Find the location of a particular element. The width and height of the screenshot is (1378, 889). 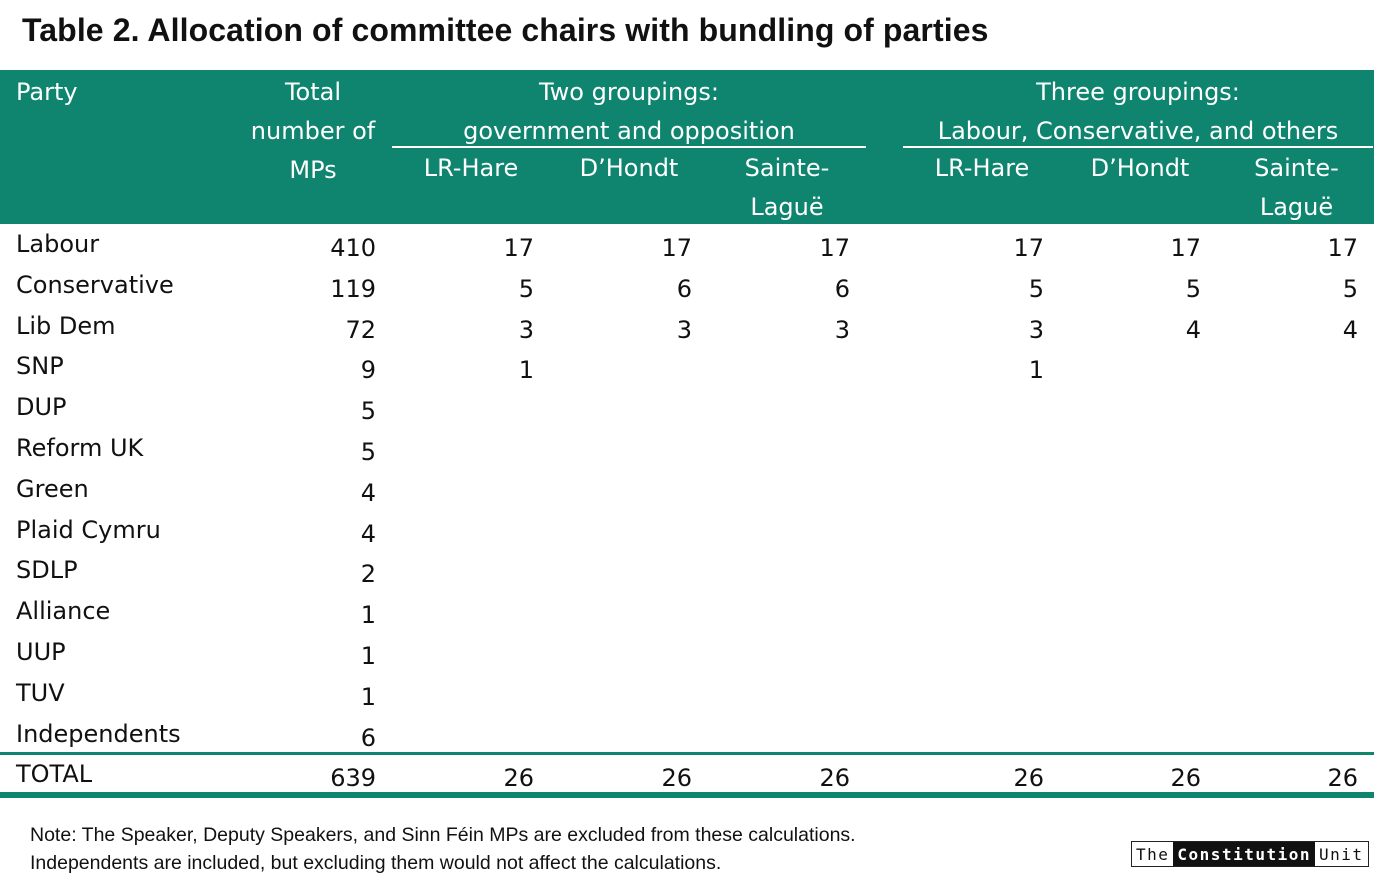

cell-two-lr: 3 is located at coordinates (526, 329).